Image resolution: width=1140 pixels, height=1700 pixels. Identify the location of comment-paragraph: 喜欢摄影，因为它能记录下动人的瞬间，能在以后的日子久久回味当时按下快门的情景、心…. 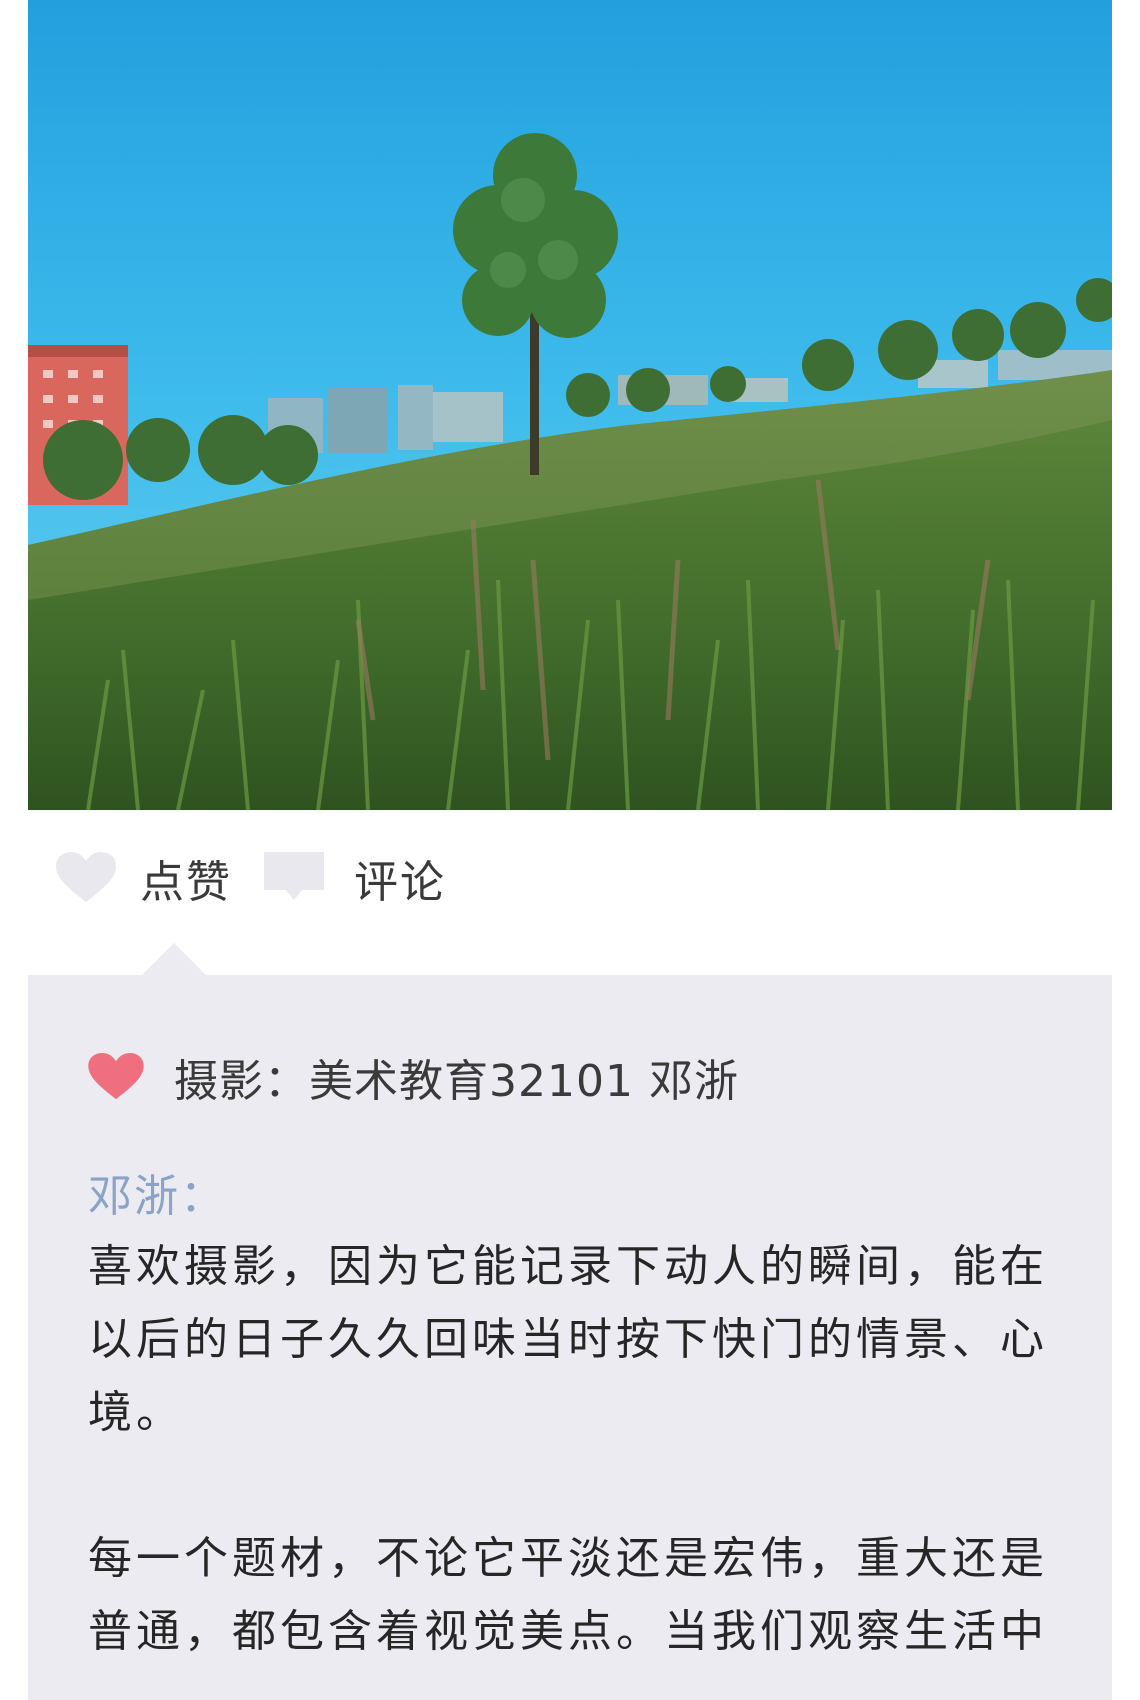
(568, 1339).